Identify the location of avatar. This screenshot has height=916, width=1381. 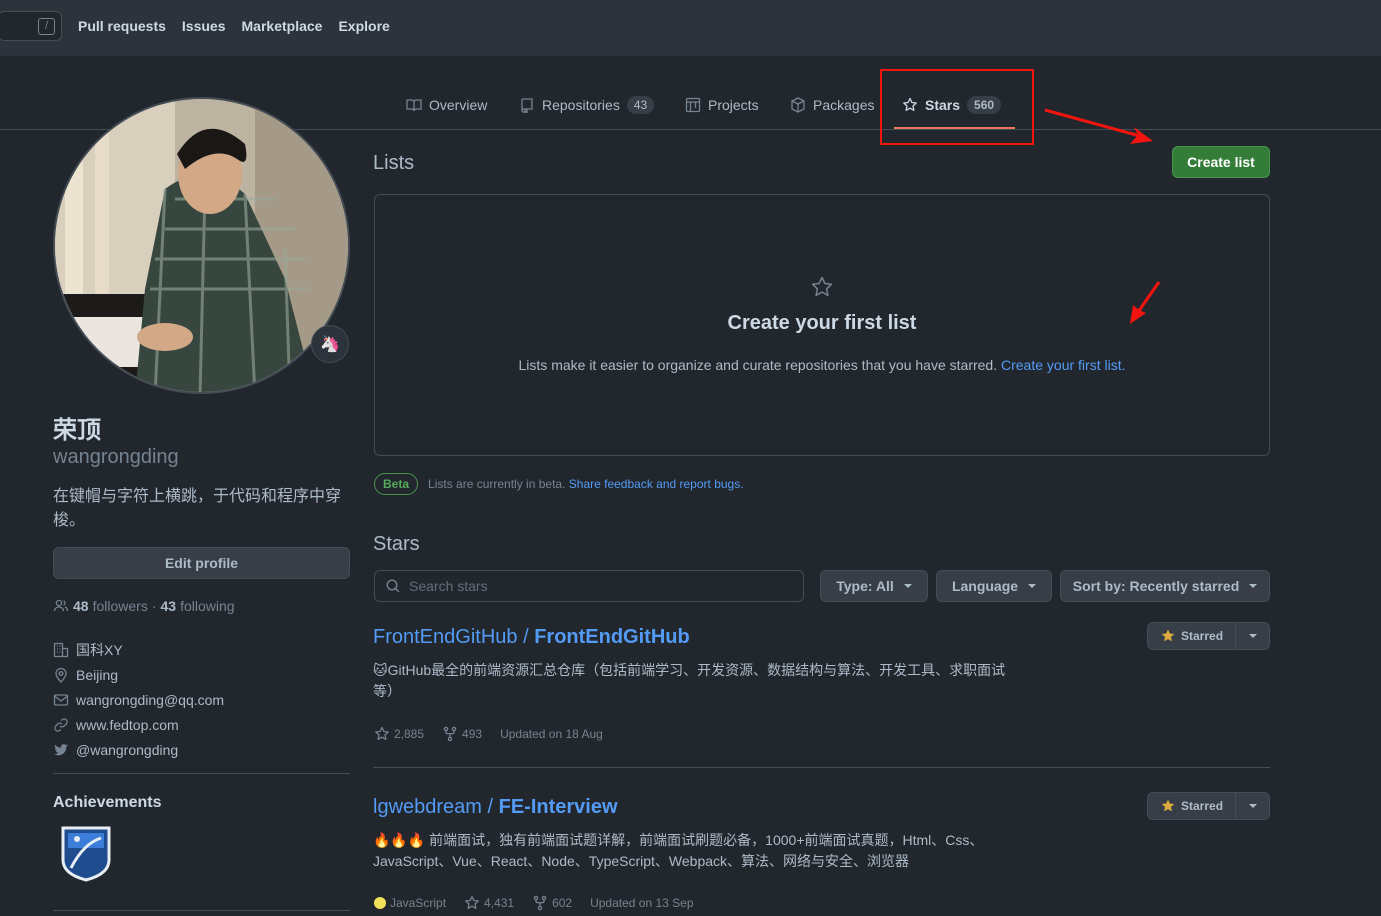
(201, 245).